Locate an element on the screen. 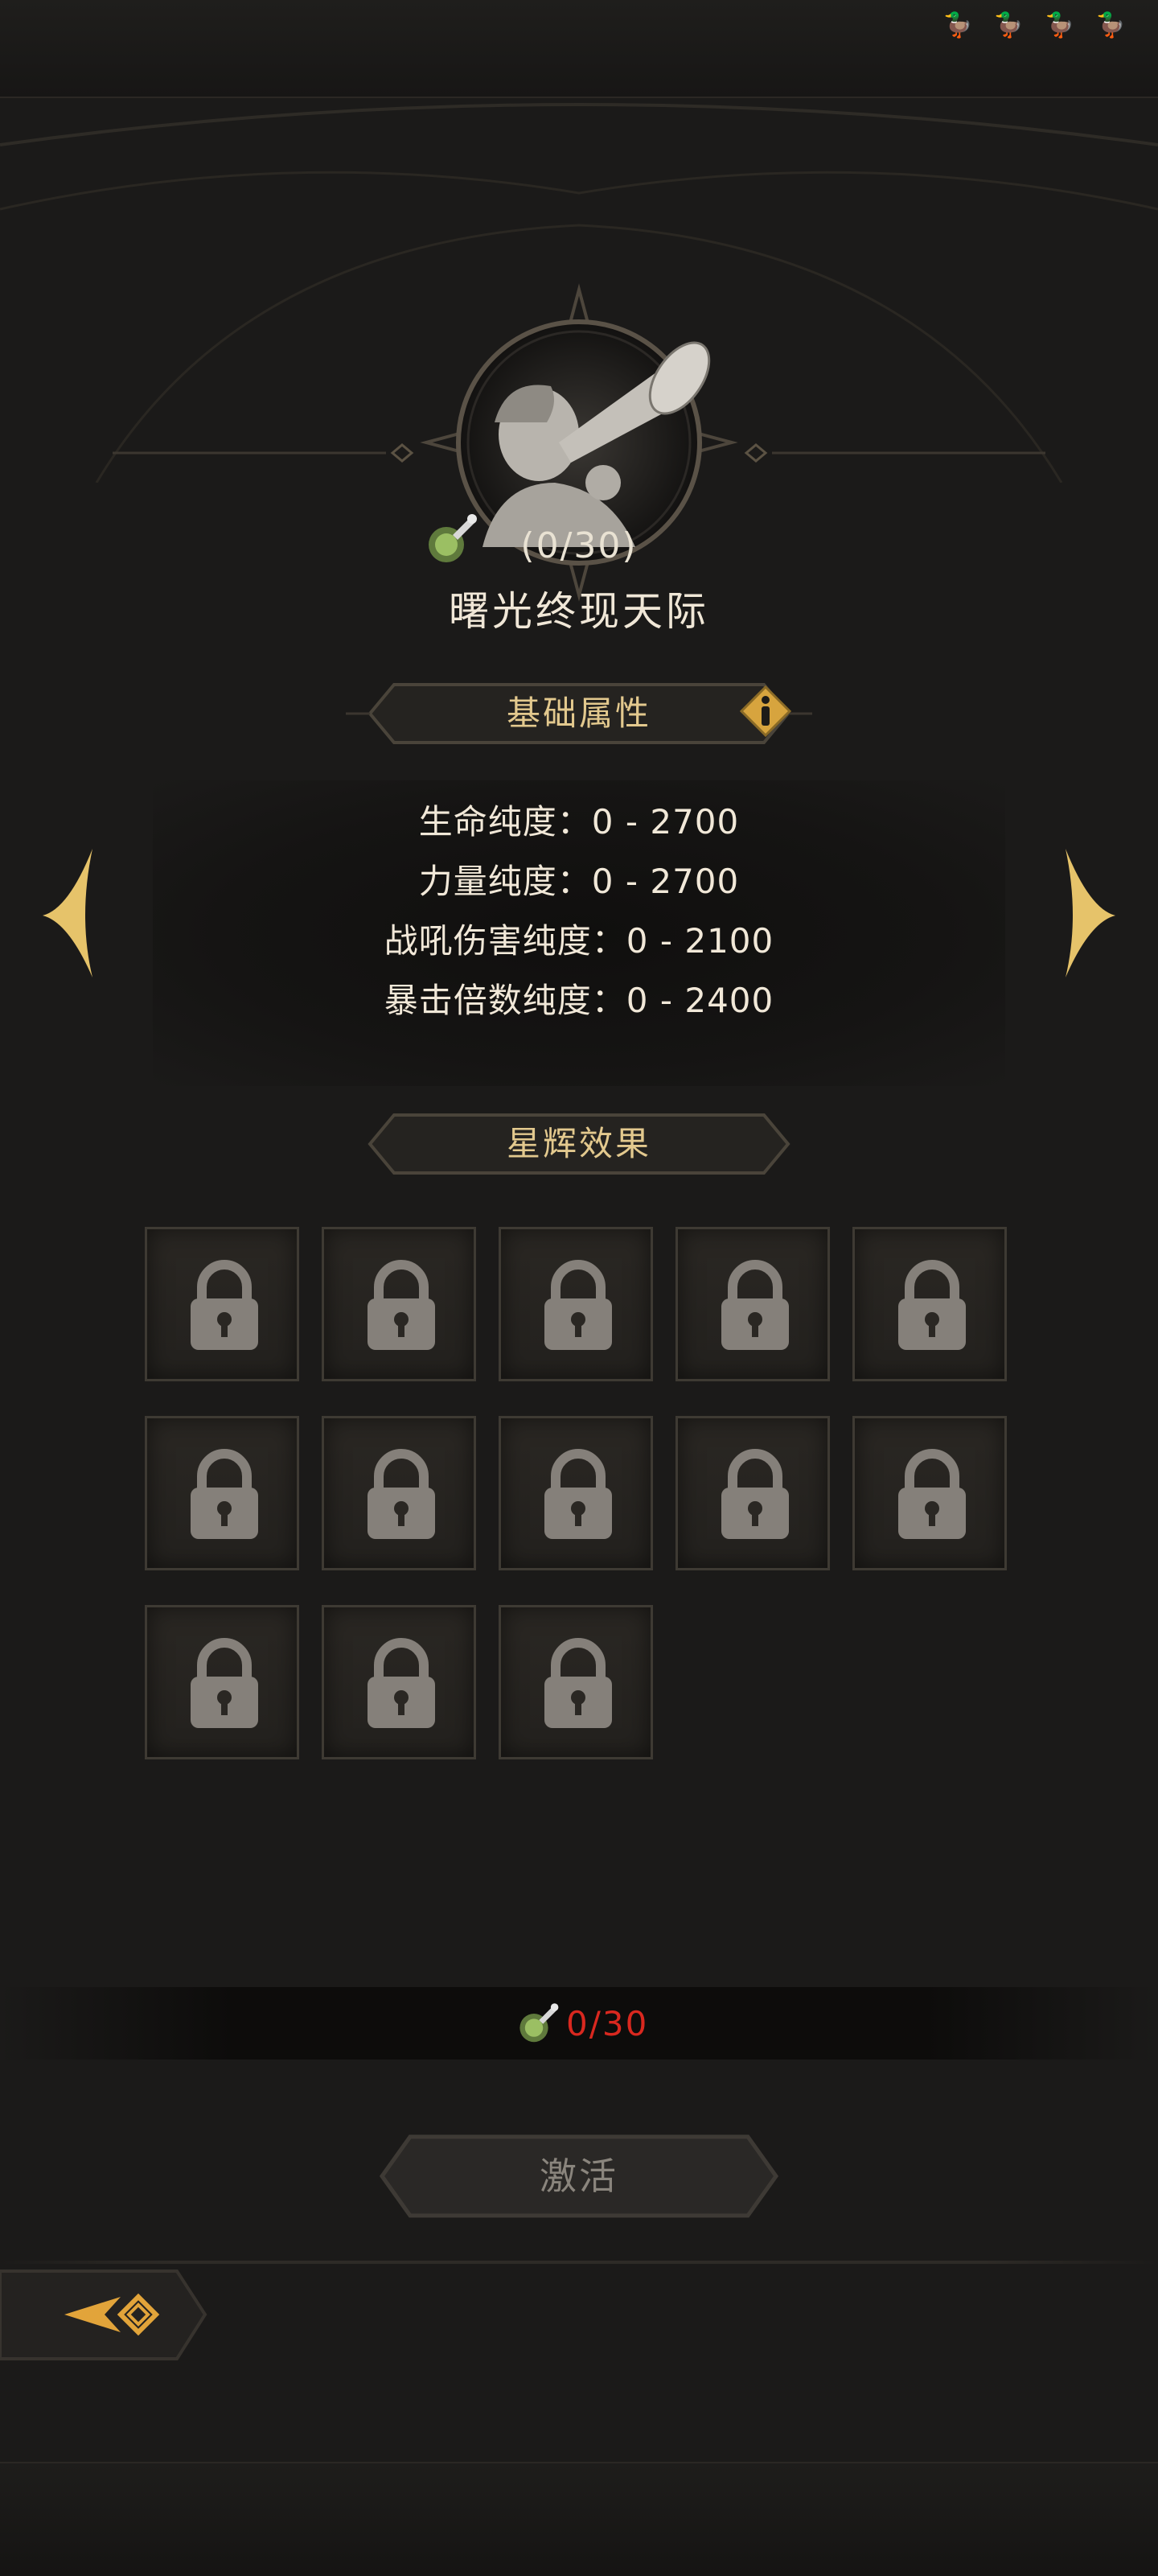 The height and width of the screenshot is (2576, 1158). constellation-title: 曙光终现天际 is located at coordinates (579, 611).